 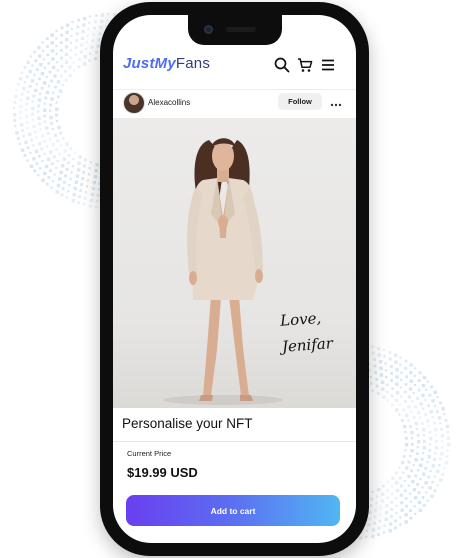 What do you see at coordinates (169, 102) in the screenshot?
I see `username: Alexacollins` at bounding box center [169, 102].